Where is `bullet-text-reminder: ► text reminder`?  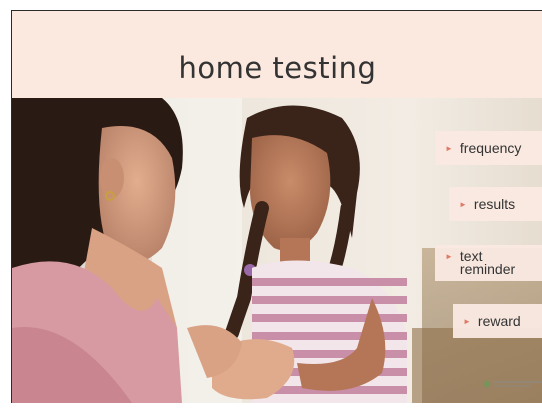
bullet-text-reminder: ► text reminder is located at coordinates (488, 263).